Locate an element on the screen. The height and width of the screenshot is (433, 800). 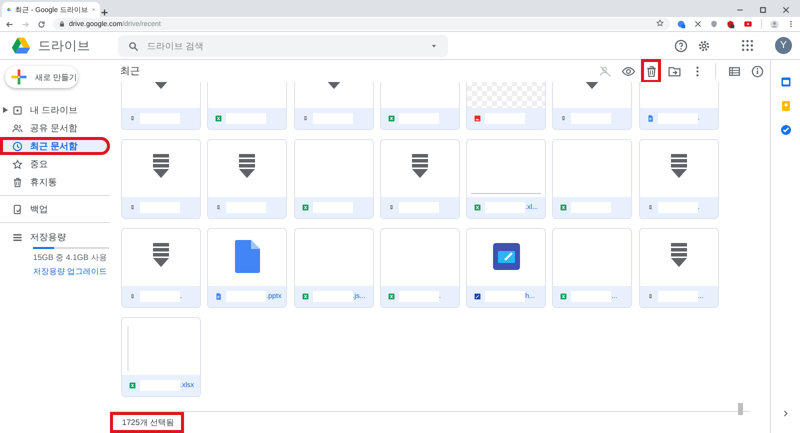
search-field: 드라이브 검색 is located at coordinates (283, 45).